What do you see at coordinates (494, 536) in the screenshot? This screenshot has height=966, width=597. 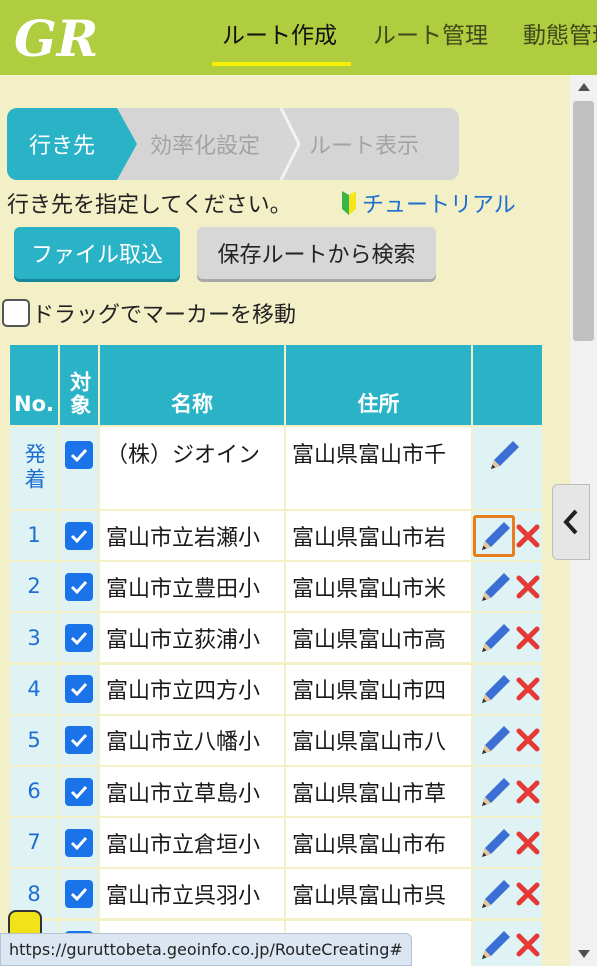 I see `focused-edit-highlight` at bounding box center [494, 536].